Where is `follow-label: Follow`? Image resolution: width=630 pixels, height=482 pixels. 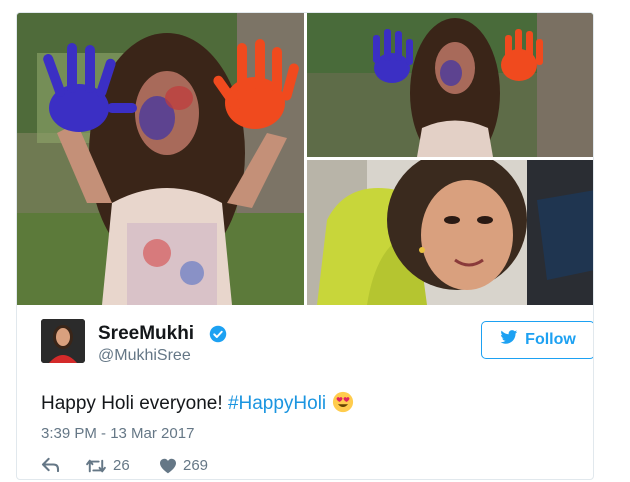
follow-label: Follow is located at coordinates (550, 339).